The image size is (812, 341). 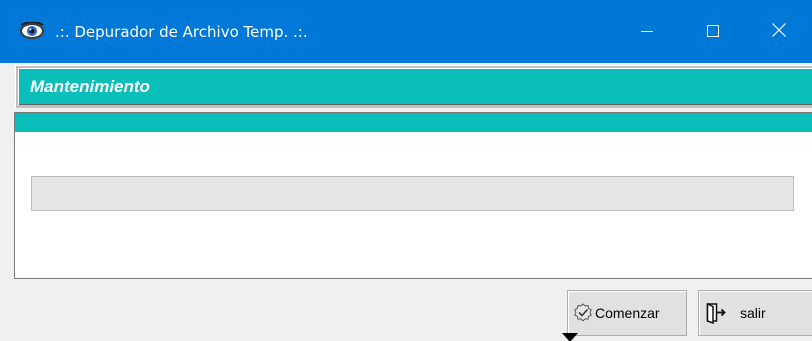 I want to click on exit-door-icon, so click(x=716, y=313).